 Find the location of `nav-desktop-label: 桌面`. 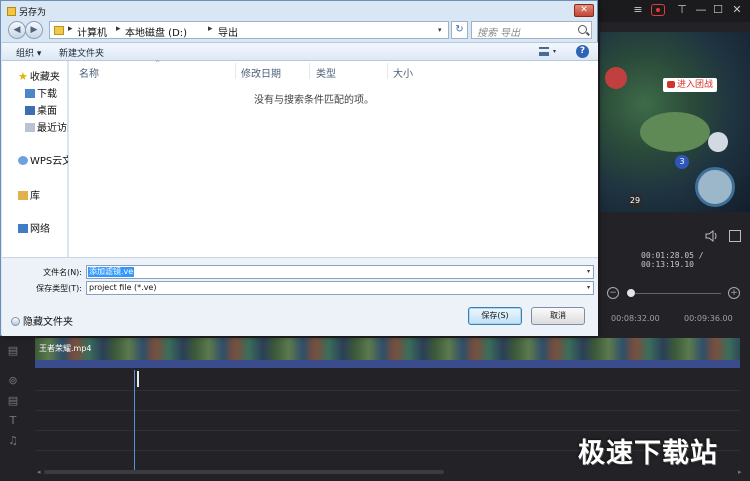

nav-desktop-label: 桌面 is located at coordinates (47, 111).